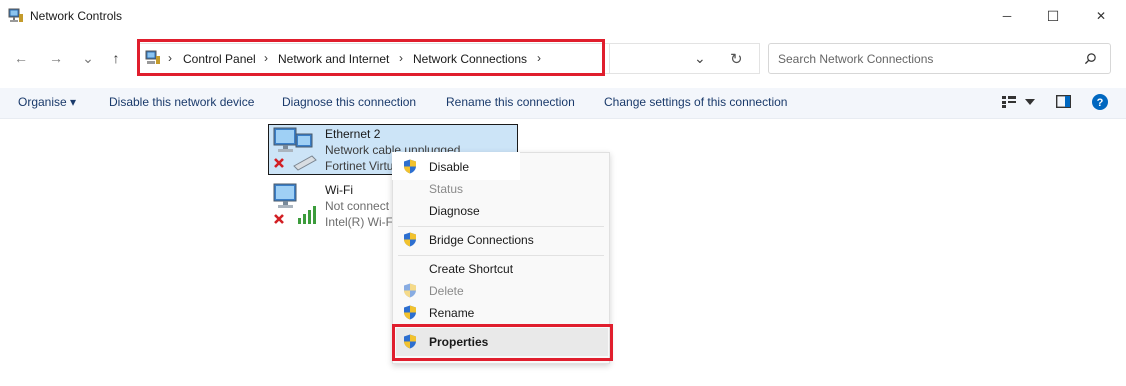 Image resolution: width=1126 pixels, height=386 pixels. I want to click on menu-item-disable: Disable, so click(449, 167).